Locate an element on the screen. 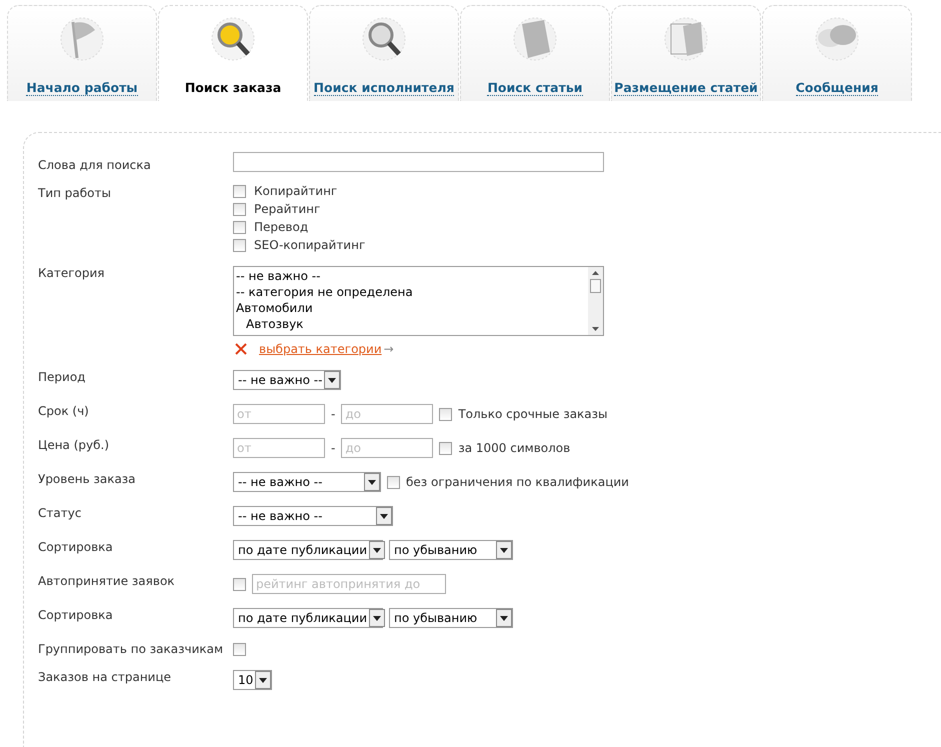  list-option: Автозвук is located at coordinates (411, 324).